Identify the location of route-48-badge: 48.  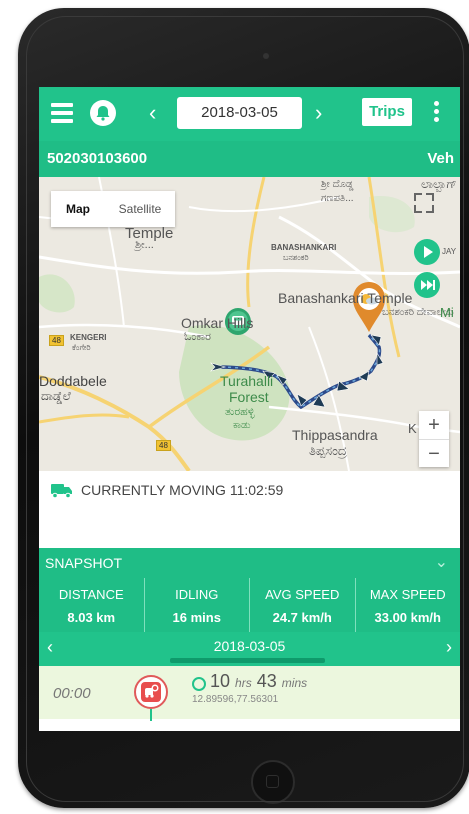
(56, 340).